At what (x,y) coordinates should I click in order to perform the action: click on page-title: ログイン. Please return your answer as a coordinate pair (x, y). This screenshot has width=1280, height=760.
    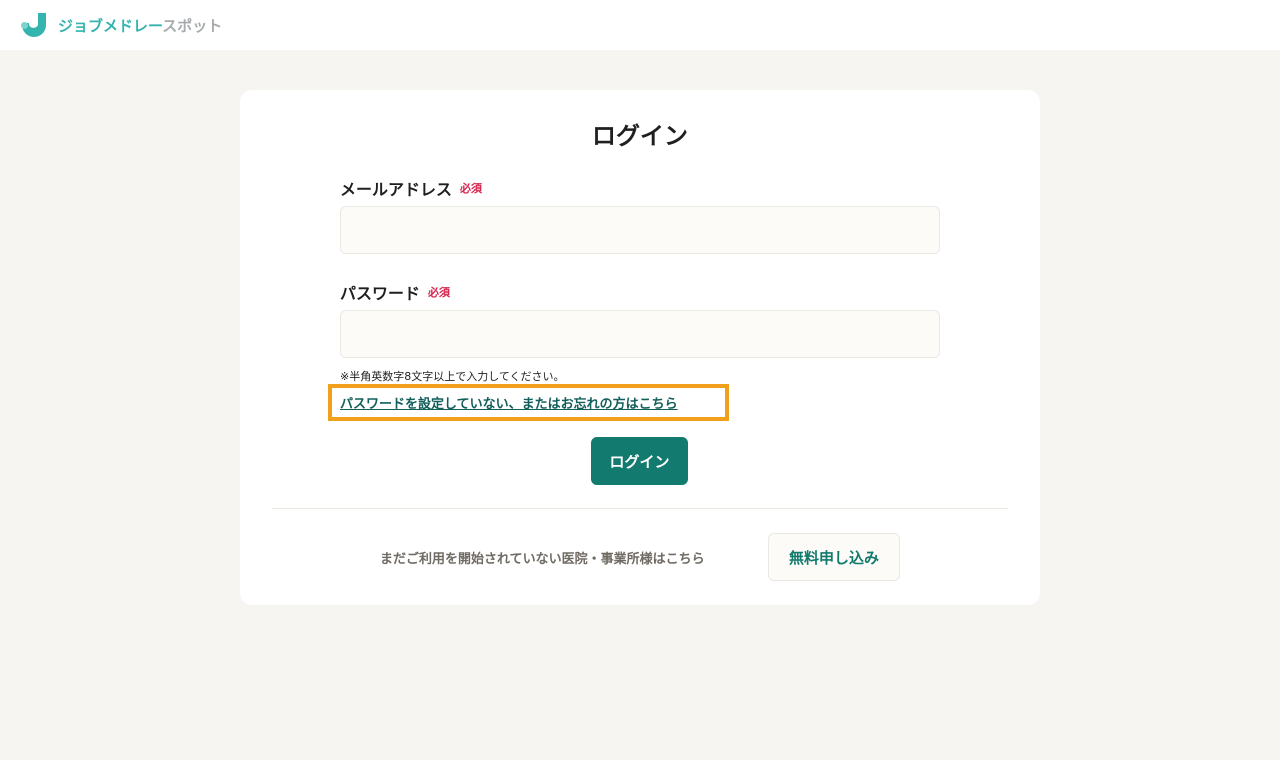
    Looking at the image, I should click on (640, 136).